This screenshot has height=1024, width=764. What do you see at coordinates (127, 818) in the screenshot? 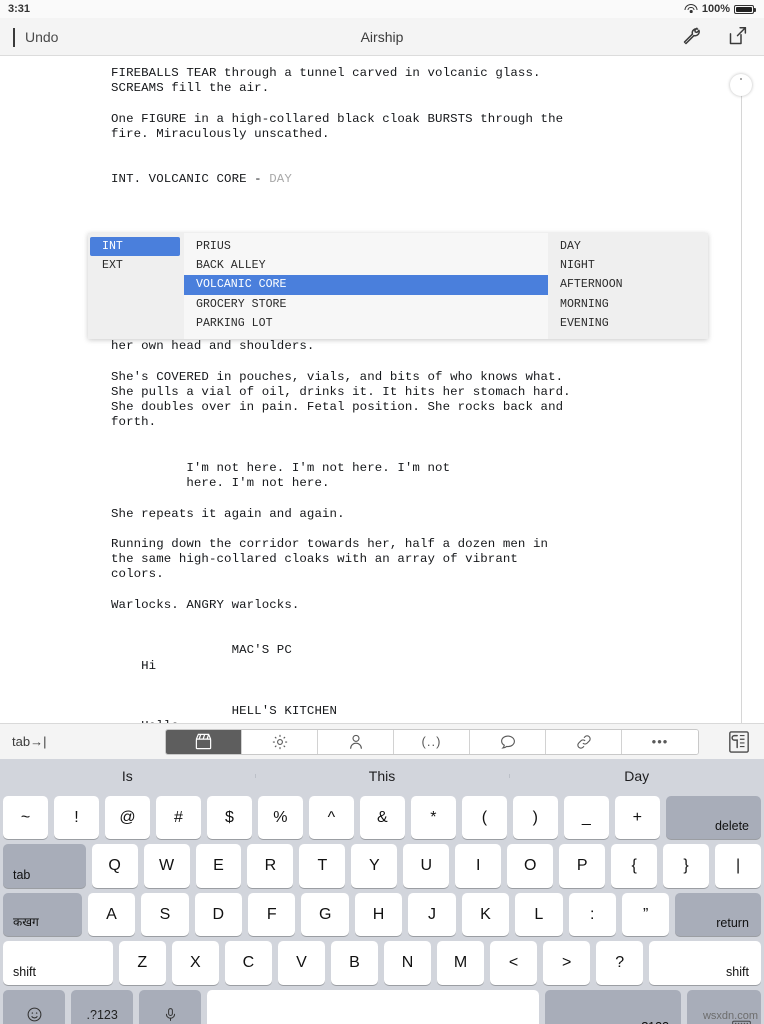
I see `key-@: @` at bounding box center [127, 818].